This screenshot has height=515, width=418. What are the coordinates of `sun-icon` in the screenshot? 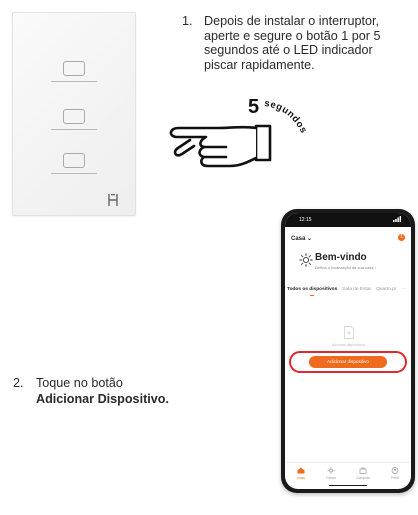 It's located at (306, 260).